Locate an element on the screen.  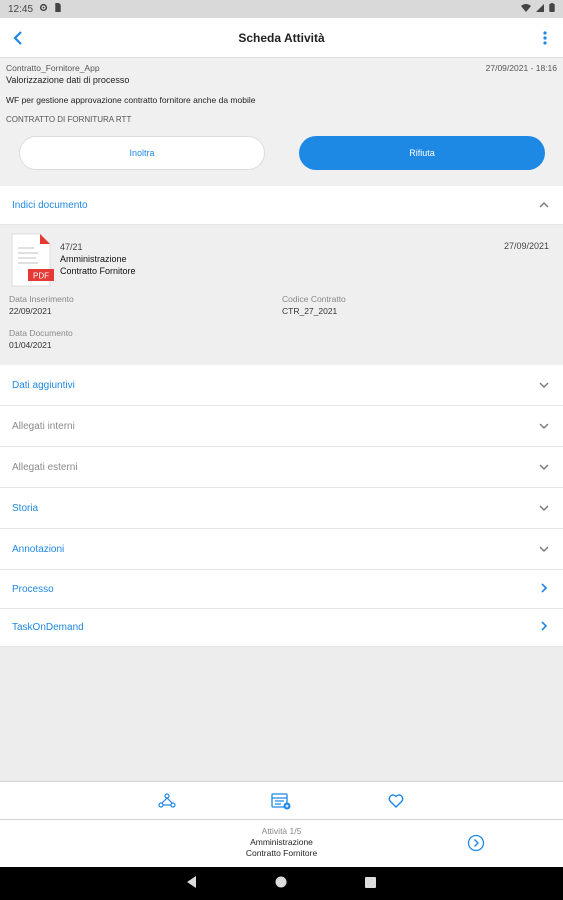
signal-icon is located at coordinates (540, 9).